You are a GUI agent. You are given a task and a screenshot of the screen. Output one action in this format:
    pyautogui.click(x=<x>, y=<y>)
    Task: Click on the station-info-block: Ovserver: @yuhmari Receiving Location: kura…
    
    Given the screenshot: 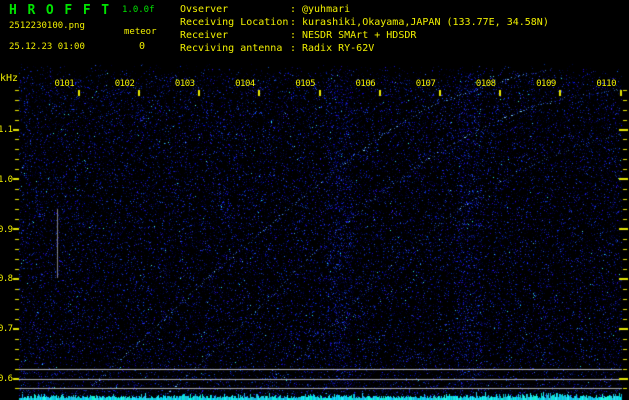 What is the action you would take?
    pyautogui.click(x=403, y=29)
    